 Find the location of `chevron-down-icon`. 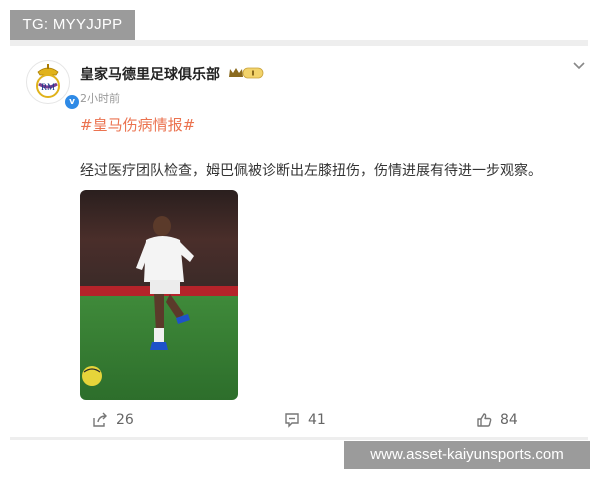

chevron-down-icon is located at coordinates (579, 65).